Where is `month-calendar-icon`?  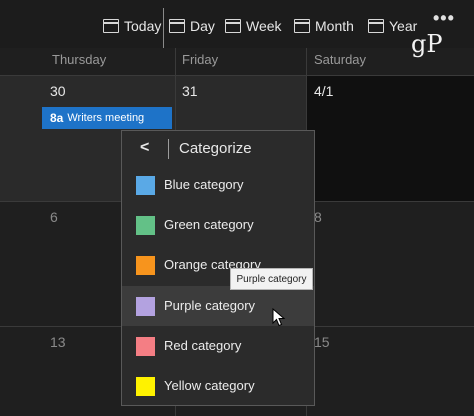
month-calendar-icon is located at coordinates (302, 26).